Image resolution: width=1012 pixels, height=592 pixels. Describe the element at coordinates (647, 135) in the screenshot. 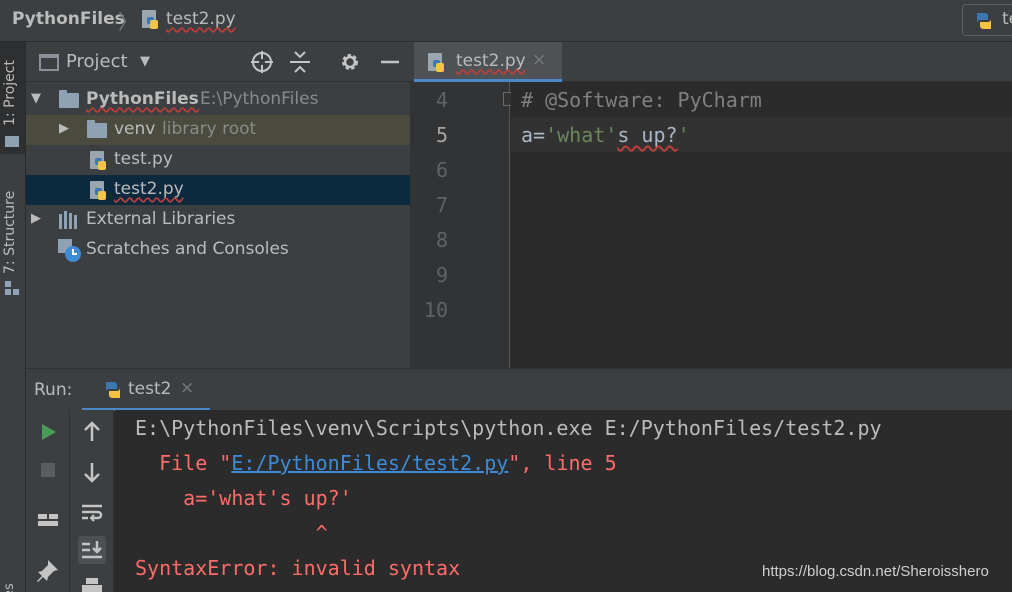

I see `code-error-token: s up?` at that location.